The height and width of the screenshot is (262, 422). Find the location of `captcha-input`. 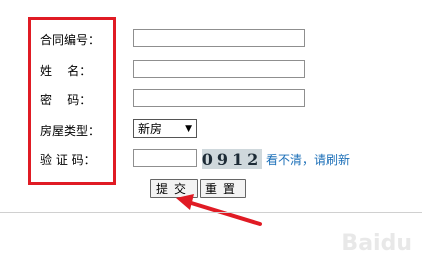

captcha-input is located at coordinates (165, 158).